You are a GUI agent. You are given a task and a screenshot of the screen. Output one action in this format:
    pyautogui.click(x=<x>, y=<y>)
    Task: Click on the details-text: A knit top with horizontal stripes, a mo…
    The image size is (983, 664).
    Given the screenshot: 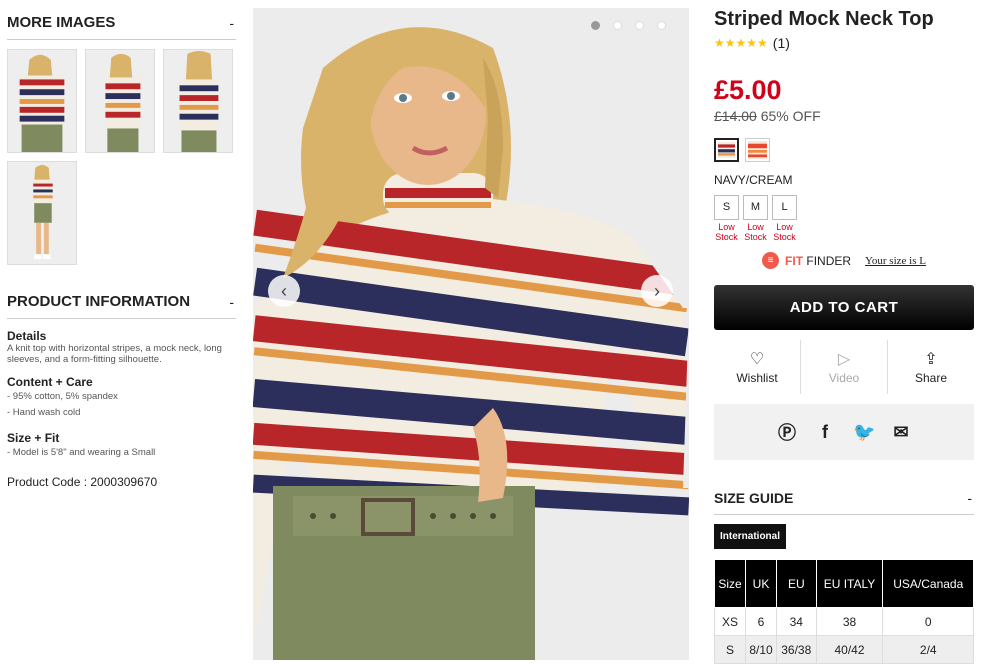 What is the action you would take?
    pyautogui.click(x=114, y=354)
    